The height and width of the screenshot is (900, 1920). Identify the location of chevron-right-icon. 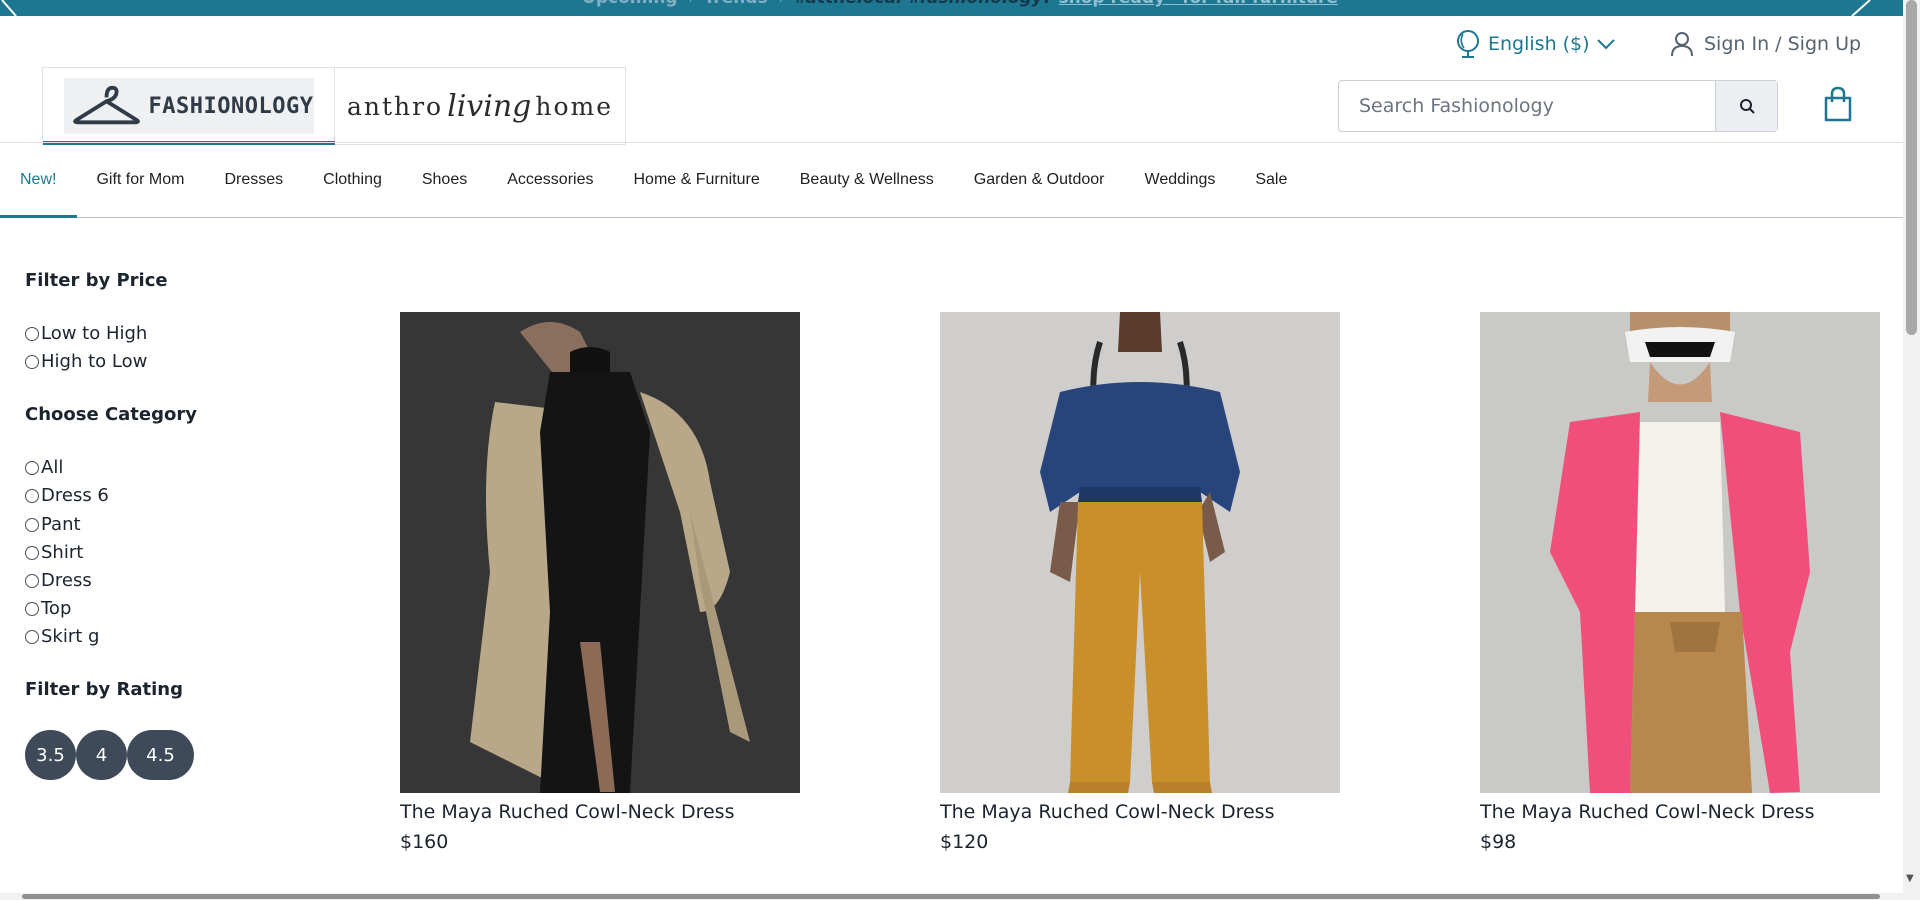
(1860, 8).